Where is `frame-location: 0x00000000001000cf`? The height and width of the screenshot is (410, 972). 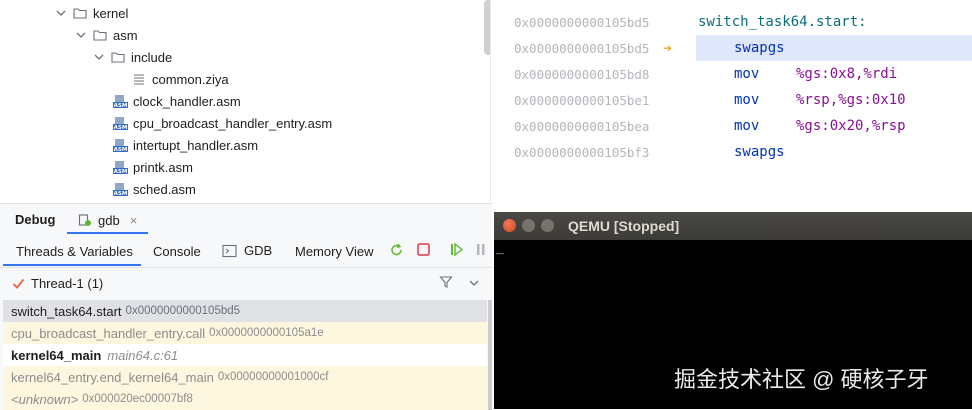
frame-location: 0x00000000001000cf is located at coordinates (273, 377).